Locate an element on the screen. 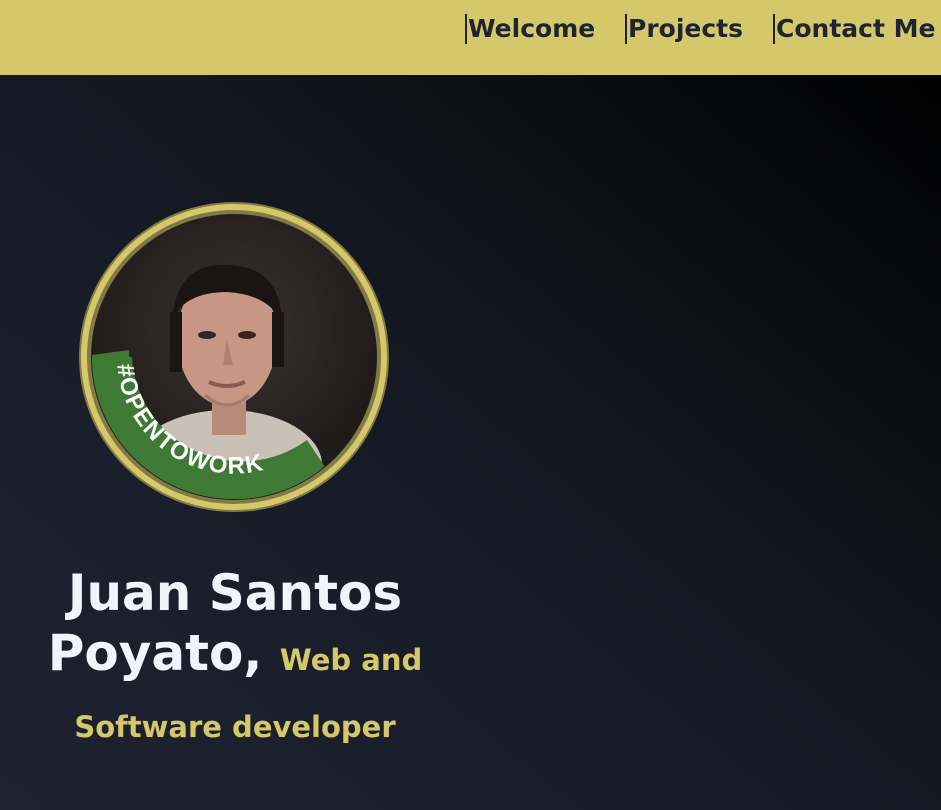 This screenshot has height=810, width=941. avatar-graphic: #OPENTOWORK is located at coordinates (234, 357).